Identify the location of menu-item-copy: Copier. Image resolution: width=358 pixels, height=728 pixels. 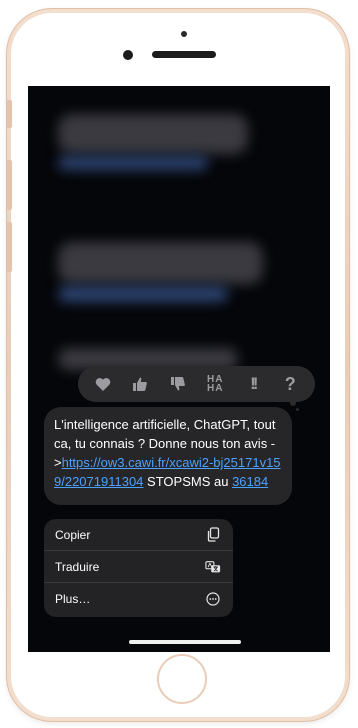
(138, 535).